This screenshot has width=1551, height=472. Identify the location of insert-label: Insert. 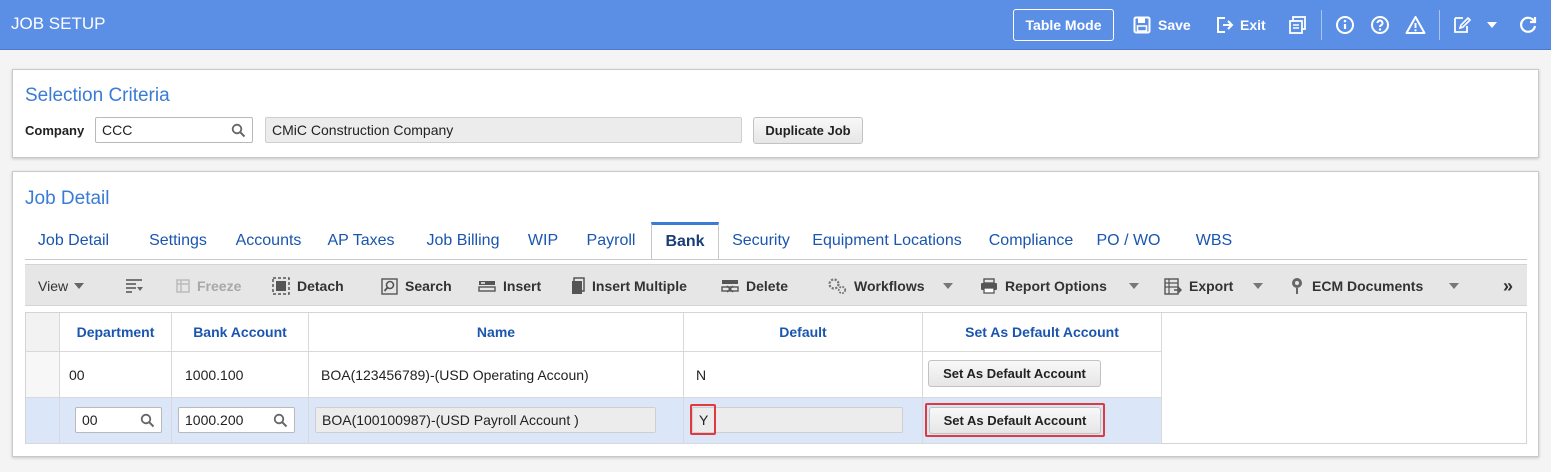
(522, 286).